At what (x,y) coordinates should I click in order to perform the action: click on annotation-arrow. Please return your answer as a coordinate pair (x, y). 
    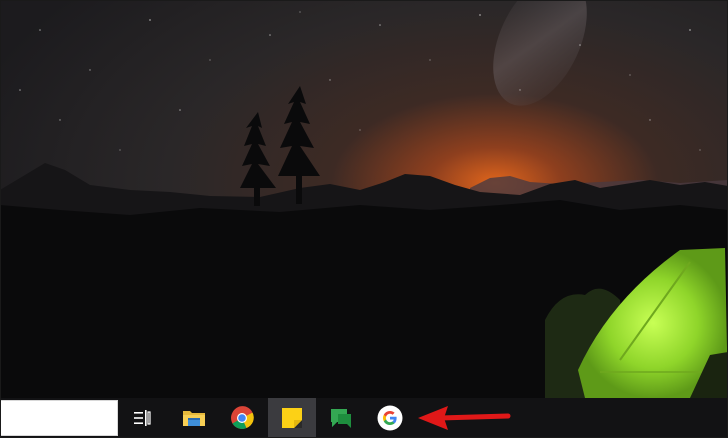
    Looking at the image, I should click on (464, 418).